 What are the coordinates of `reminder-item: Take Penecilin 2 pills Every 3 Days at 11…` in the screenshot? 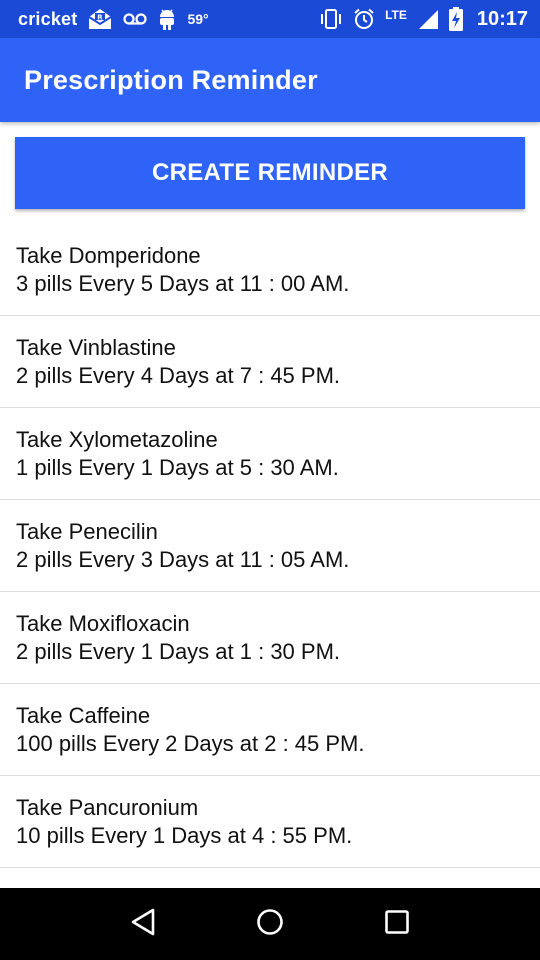 It's located at (270, 546).